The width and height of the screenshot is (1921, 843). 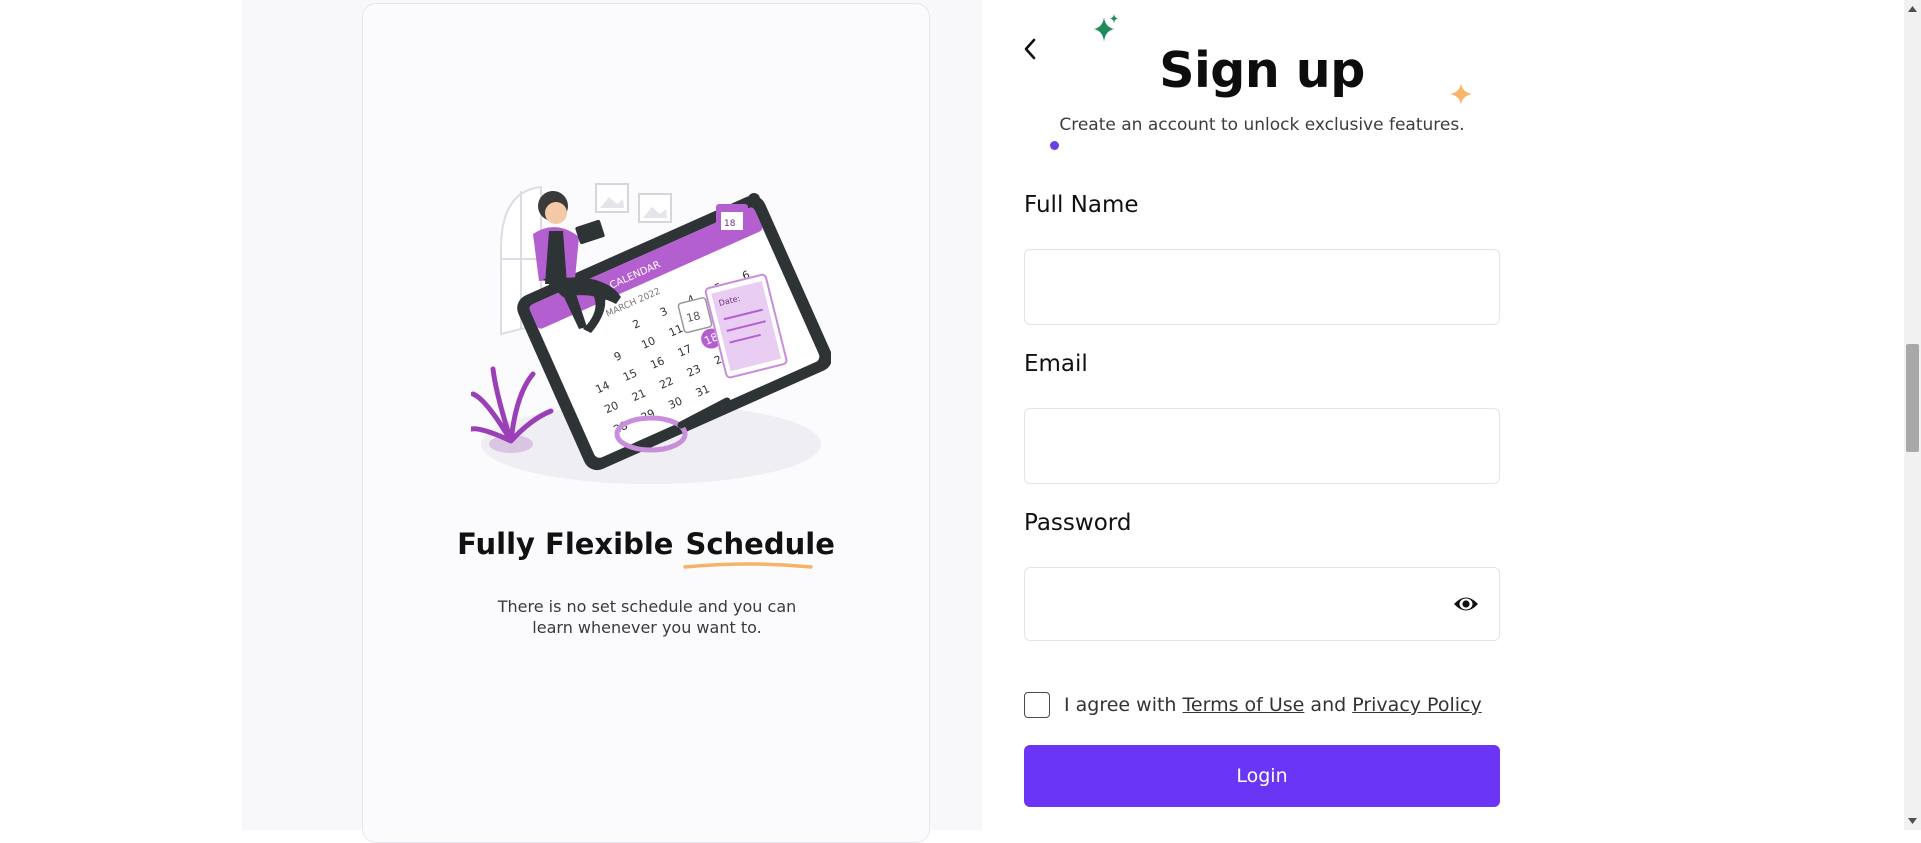 I want to click on email-input, so click(x=1262, y=446).